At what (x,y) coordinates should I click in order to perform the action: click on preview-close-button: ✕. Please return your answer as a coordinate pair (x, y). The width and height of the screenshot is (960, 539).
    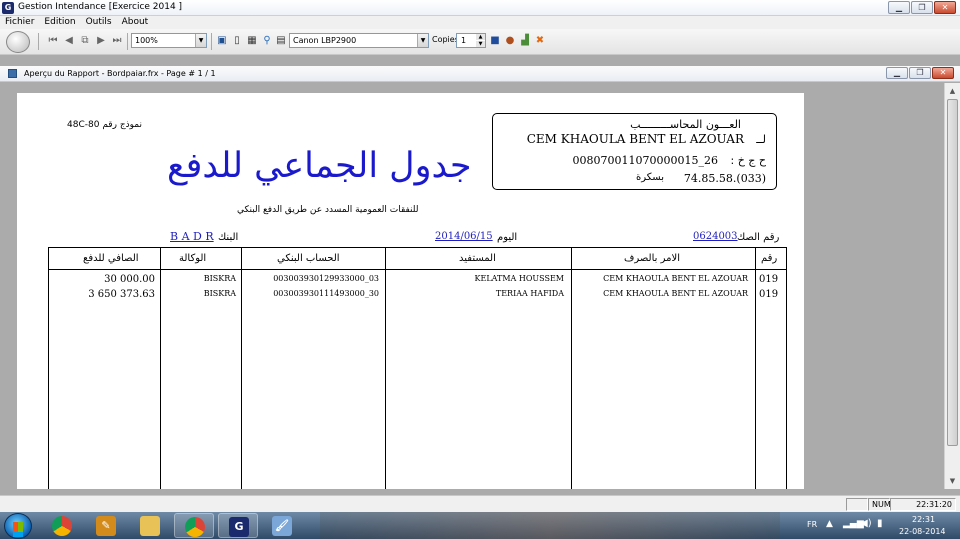
    Looking at the image, I should click on (943, 73).